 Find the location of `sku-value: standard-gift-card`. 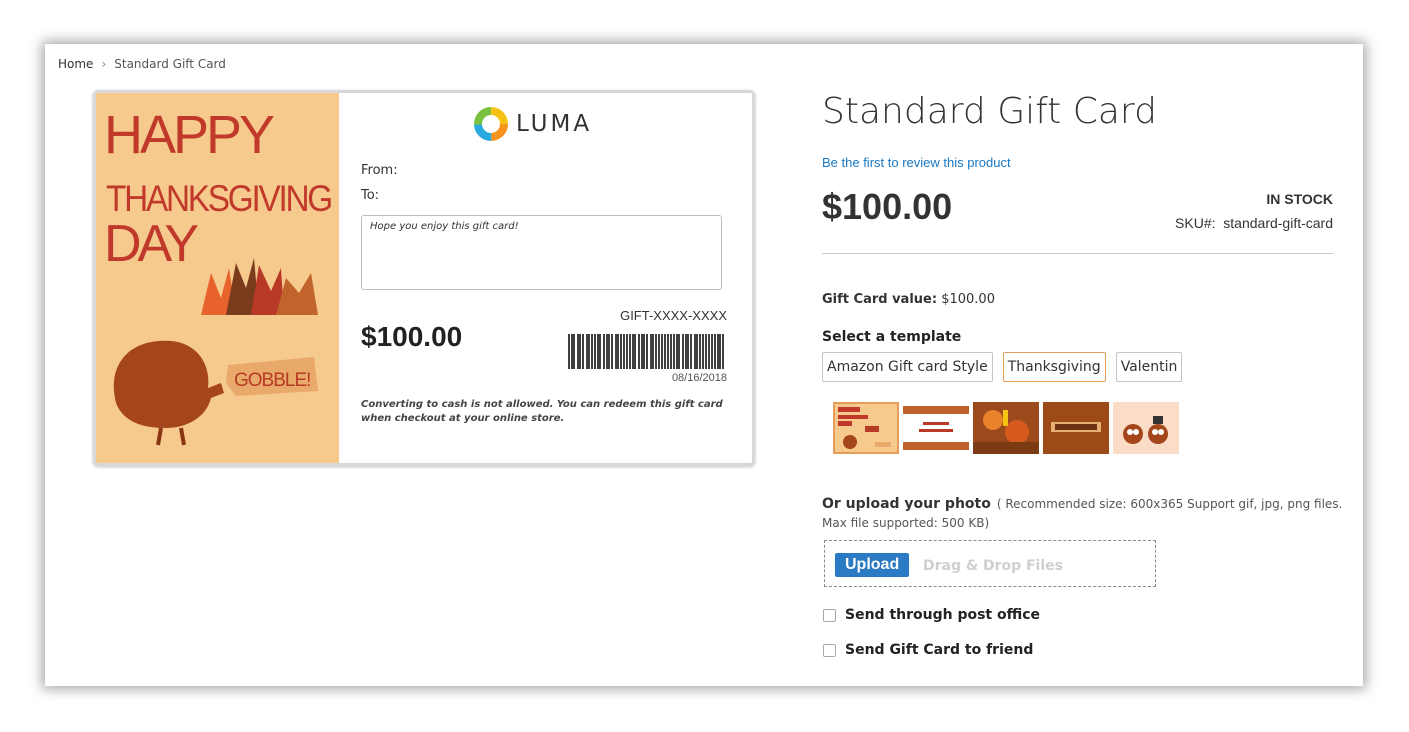

sku-value: standard-gift-card is located at coordinates (1278, 223).